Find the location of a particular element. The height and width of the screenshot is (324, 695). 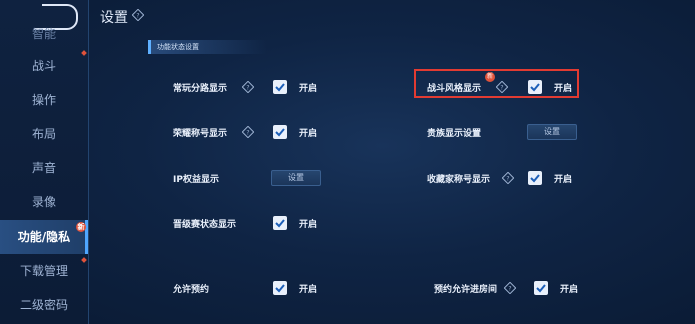

sidebar-item-sound: 声音 is located at coordinates (44, 168).